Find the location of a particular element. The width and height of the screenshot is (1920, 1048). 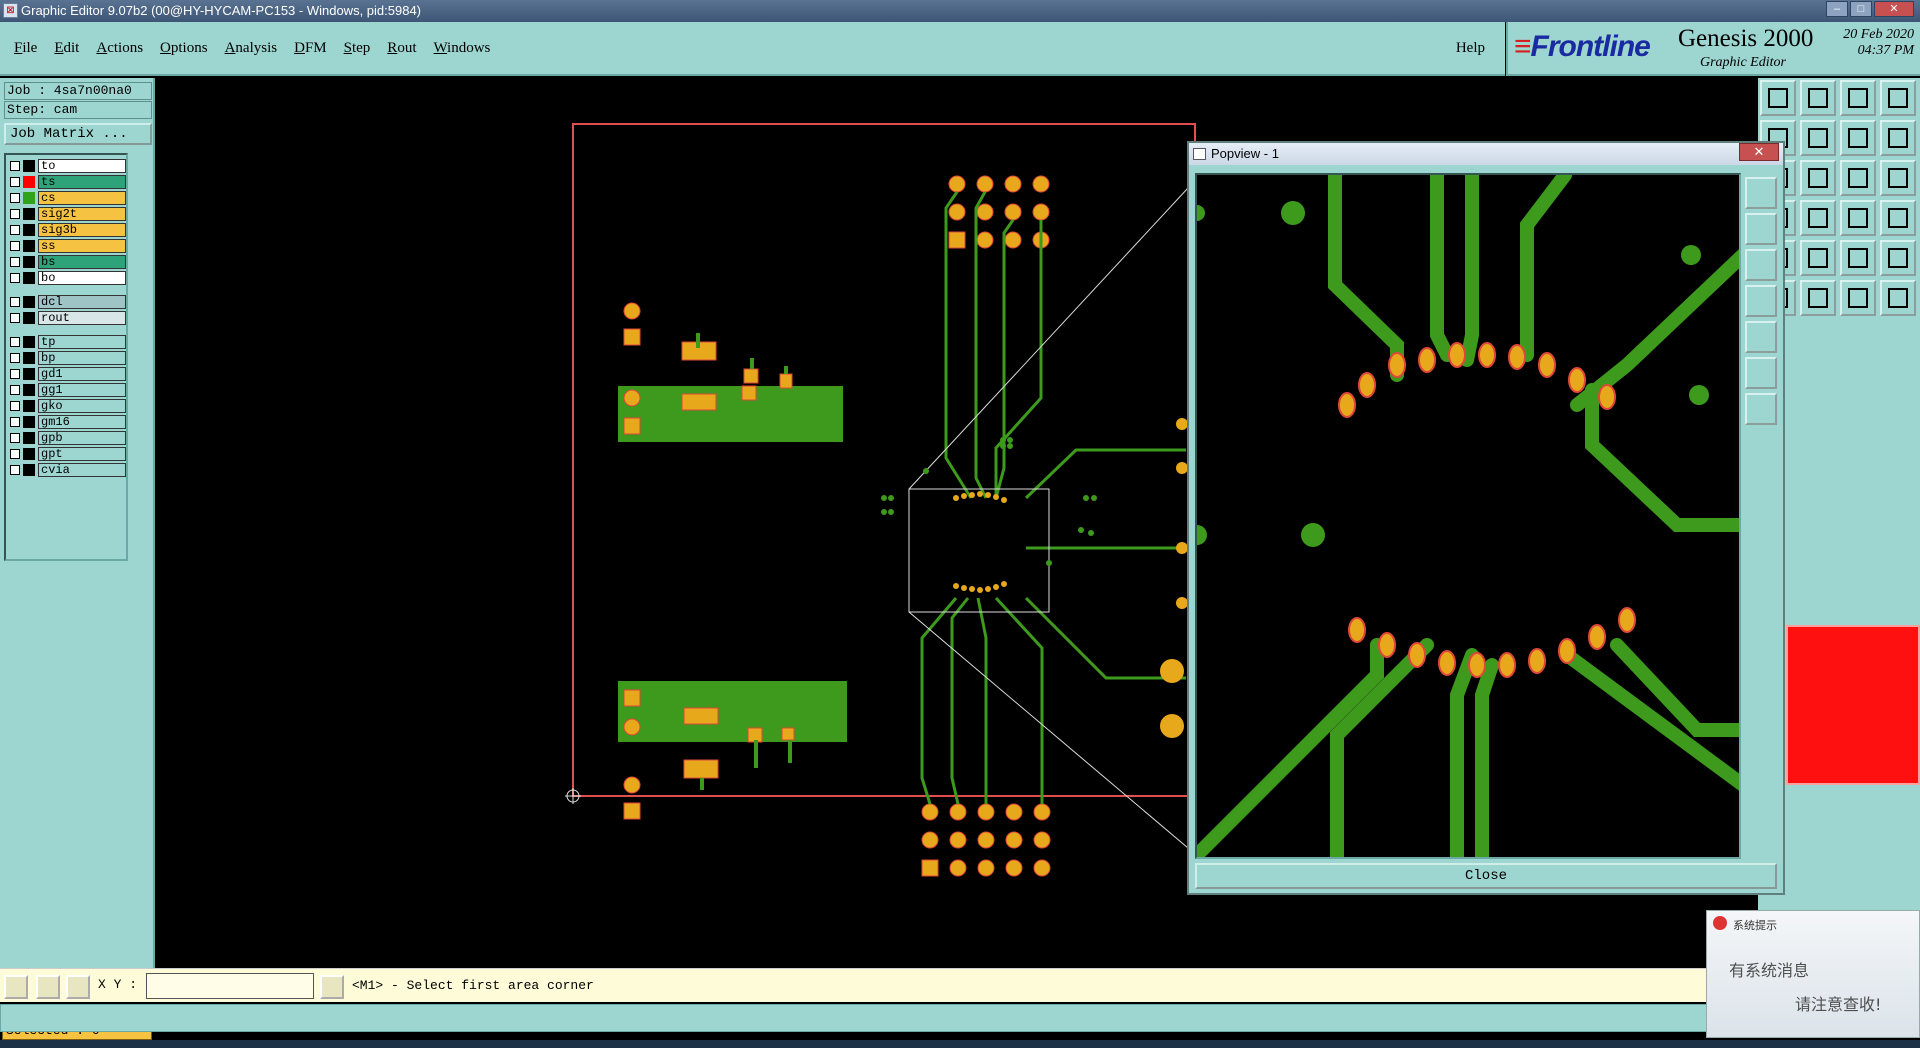

layer-down-icon is located at coordinates (1818, 98).